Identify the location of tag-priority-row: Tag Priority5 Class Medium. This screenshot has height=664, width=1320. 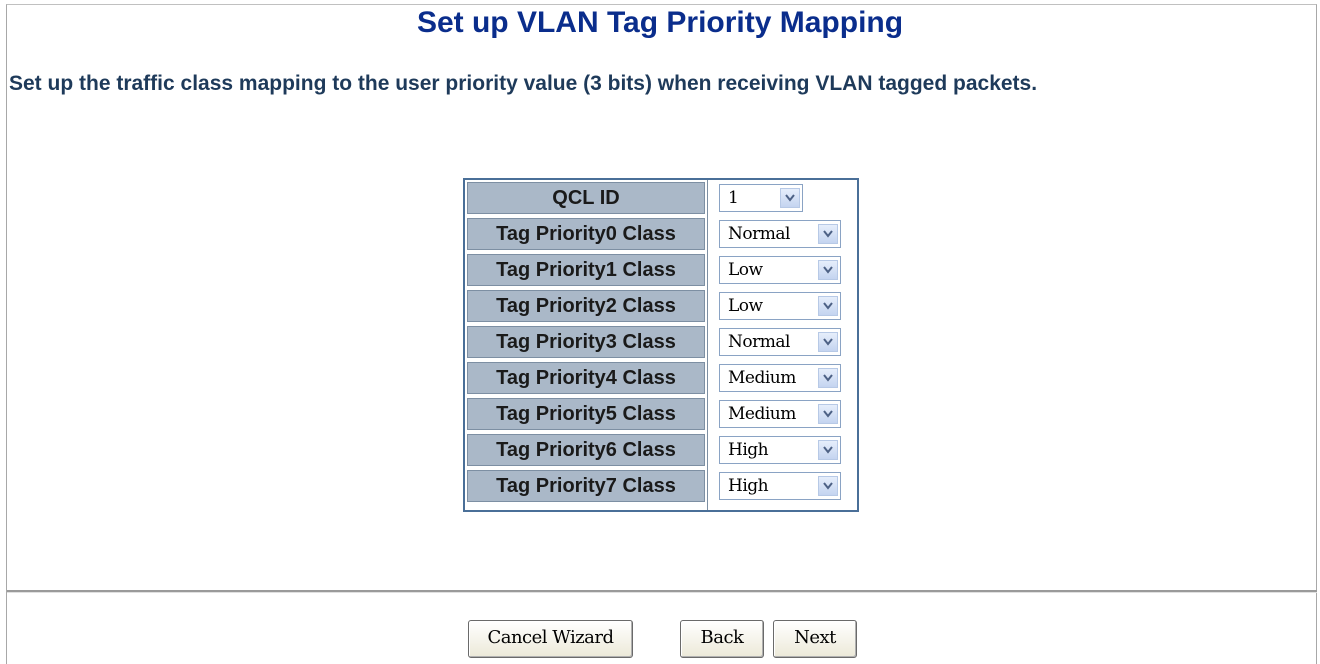
(661, 414).